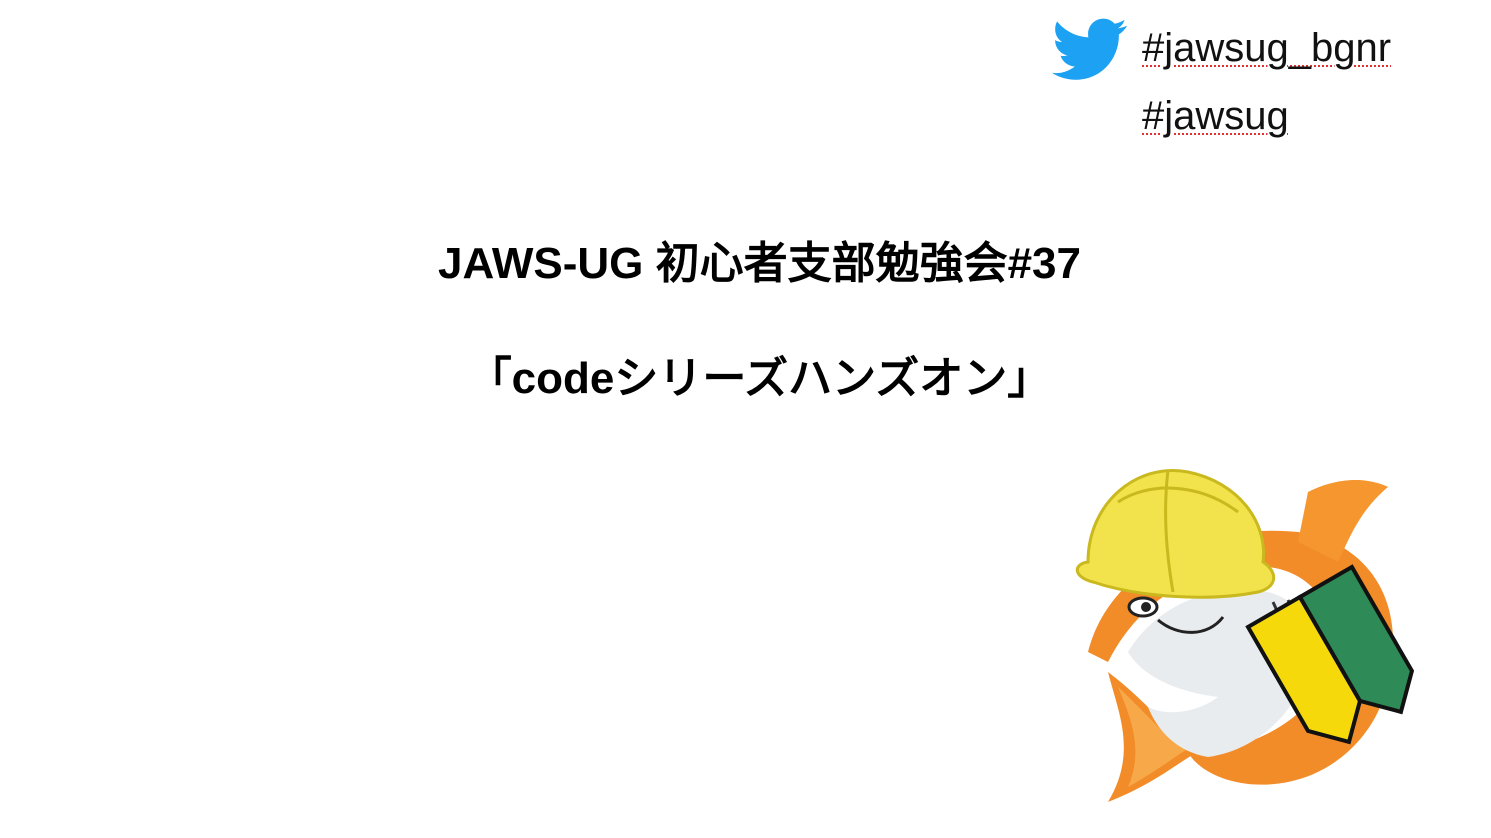 This screenshot has width=1491, height=838. Describe the element at coordinates (759, 263) in the screenshot. I see `slide-title: JAWS-UG 初心者支部勉強会#37` at that location.